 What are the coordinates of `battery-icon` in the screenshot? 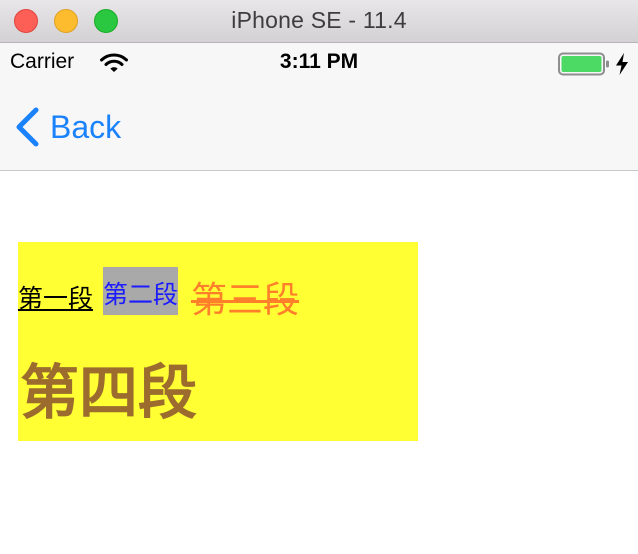 It's located at (583, 64).